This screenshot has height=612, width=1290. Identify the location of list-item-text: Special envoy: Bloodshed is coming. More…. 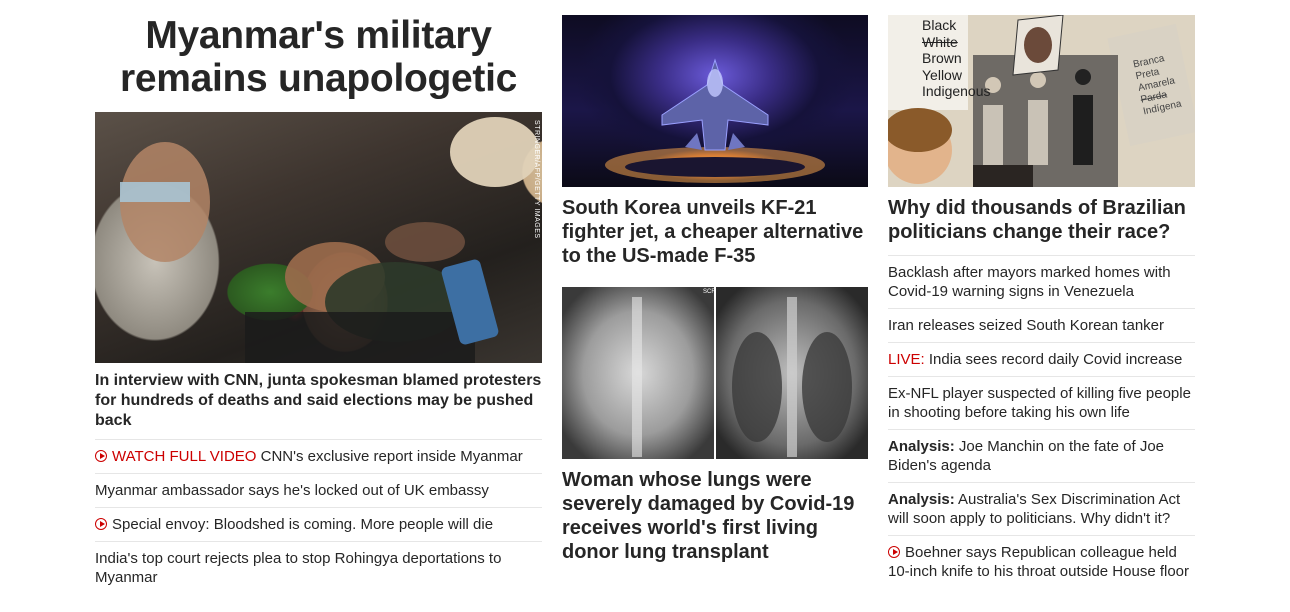
(302, 524).